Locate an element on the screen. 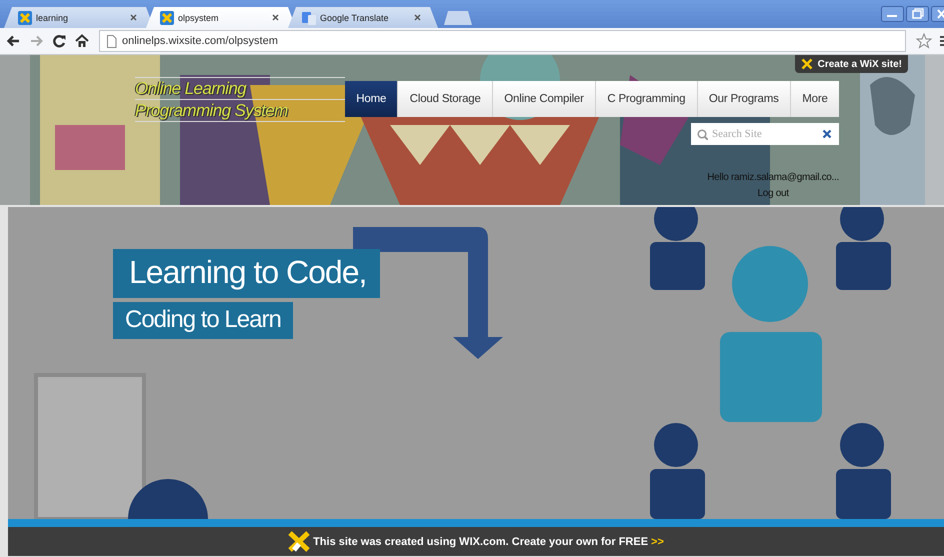  url-text: onlinelps.wixsite.com/olpsystem is located at coordinates (200, 41).